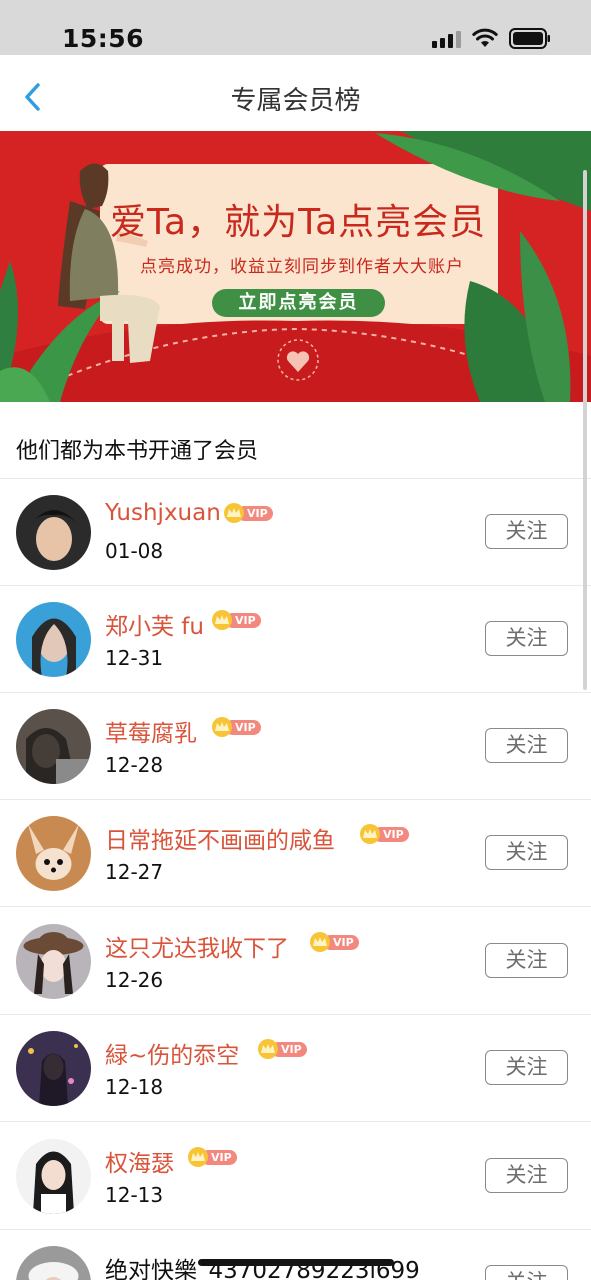 The image size is (591, 1280). Describe the element at coordinates (137, 451) in the screenshot. I see `section-title: 他们都为本书开通了会员` at that location.